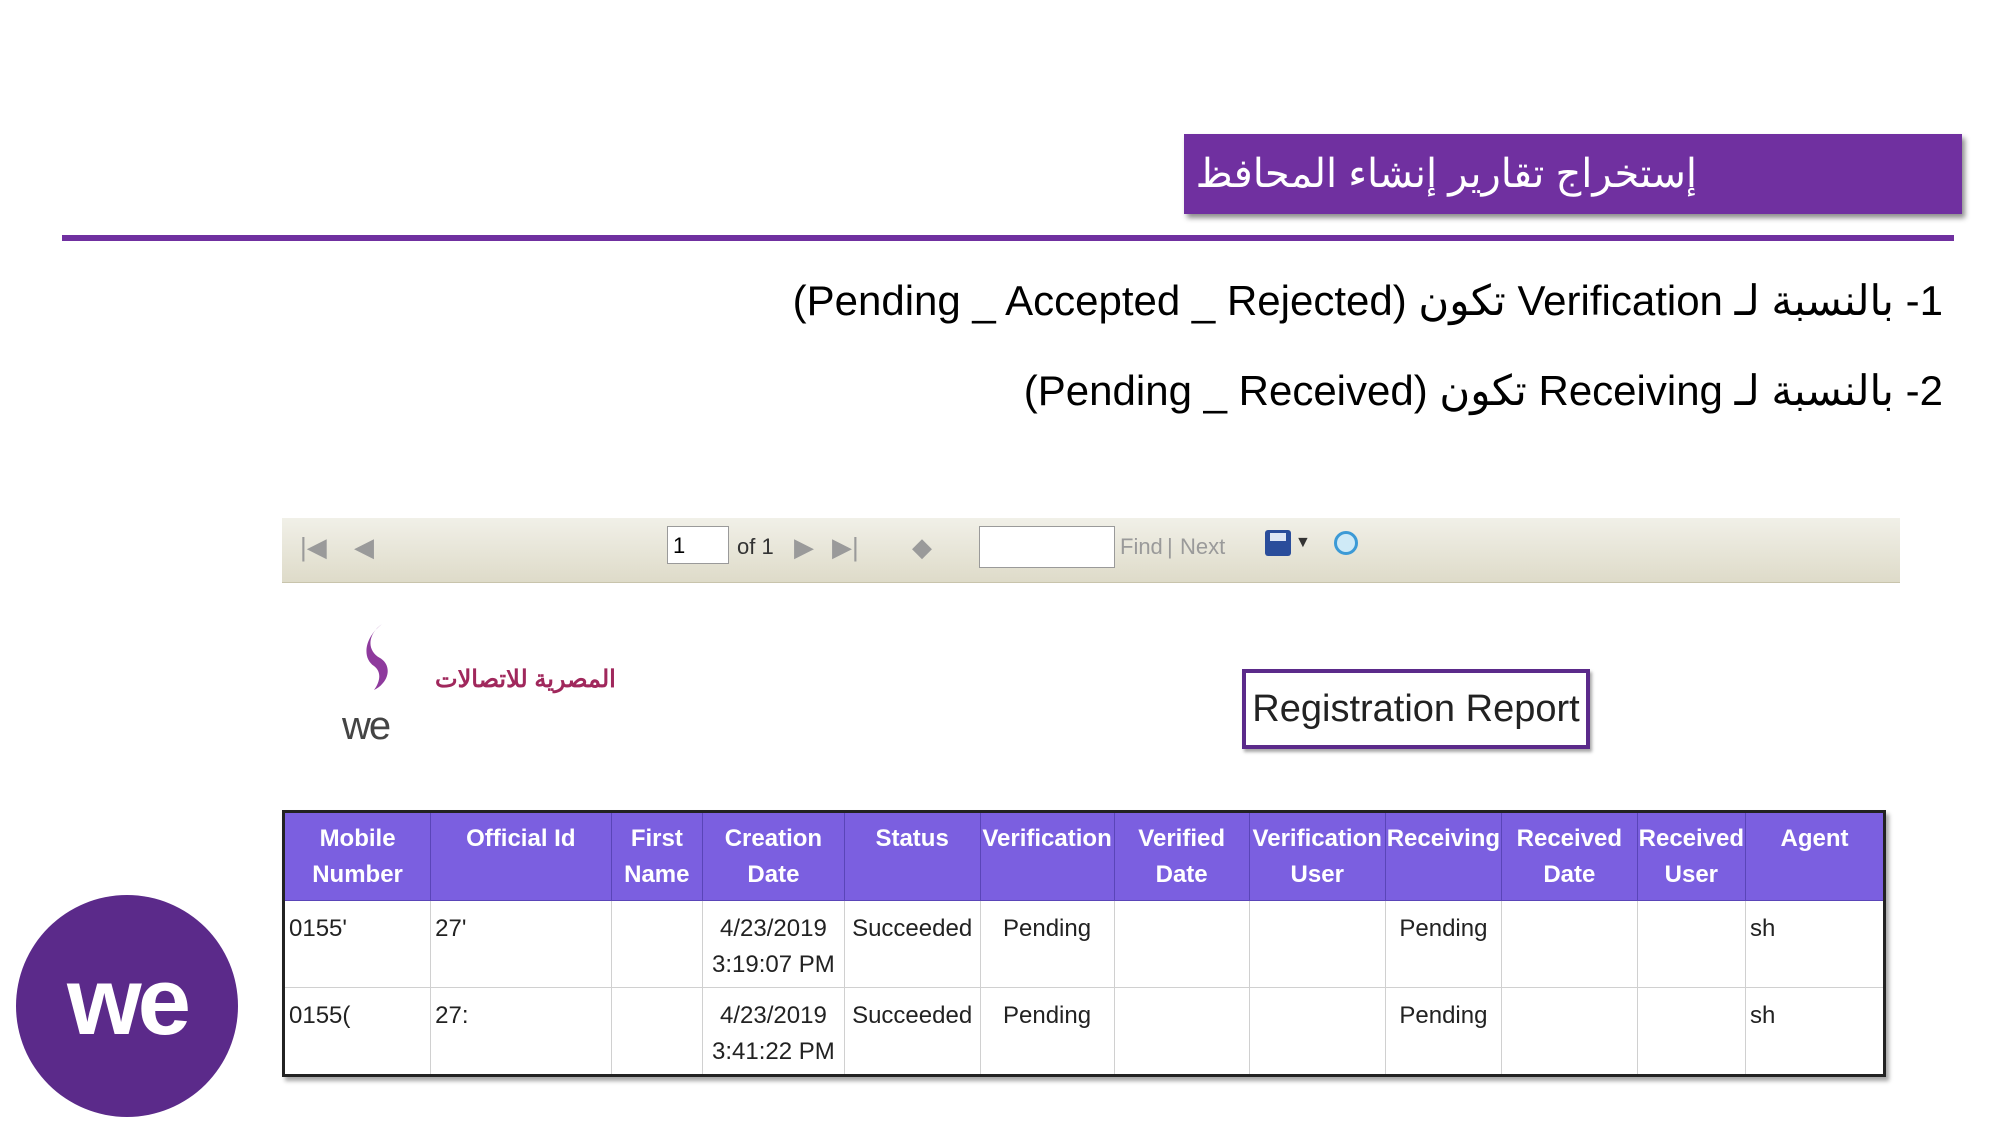  Describe the element at coordinates (525, 679) in the screenshot. I see `telecom-egypt-logo-text: المصرية للاتصالات` at that location.